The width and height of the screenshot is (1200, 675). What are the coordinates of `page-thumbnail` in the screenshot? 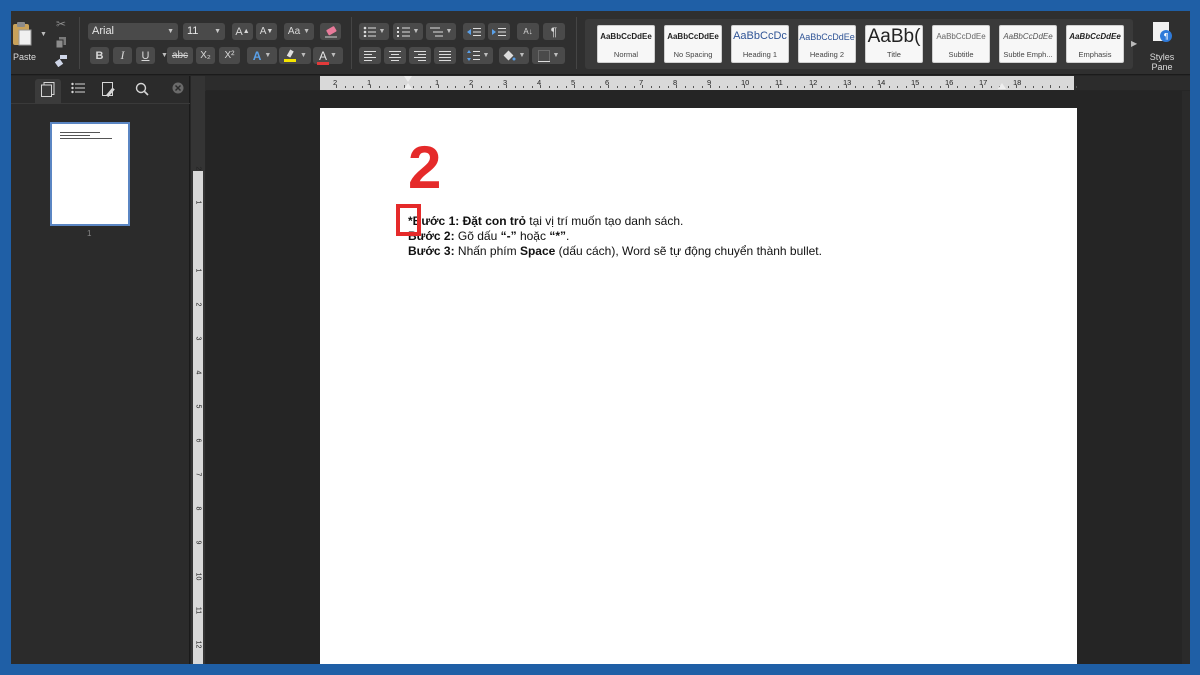 It's located at (90, 174).